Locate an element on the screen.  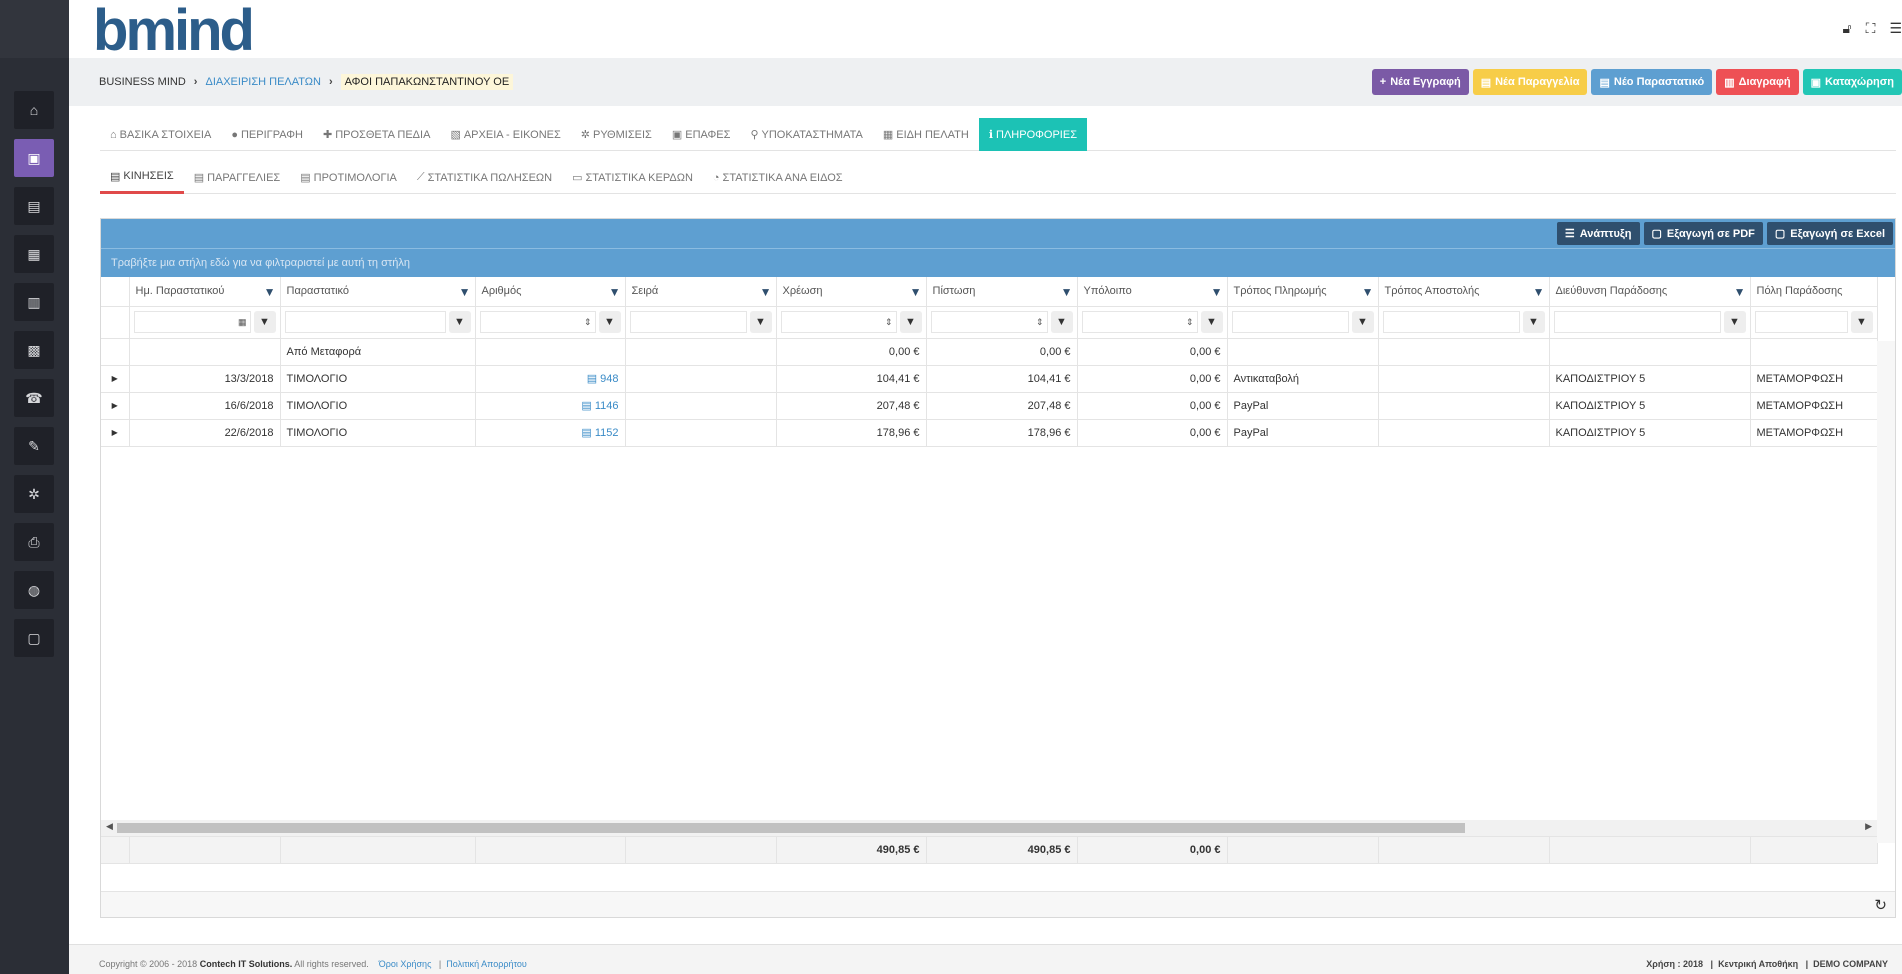
tab-extra-fields: ✚ ΠΡΟΣΘΕΤΑ ΠΕΔΙΑ is located at coordinates (376, 134).